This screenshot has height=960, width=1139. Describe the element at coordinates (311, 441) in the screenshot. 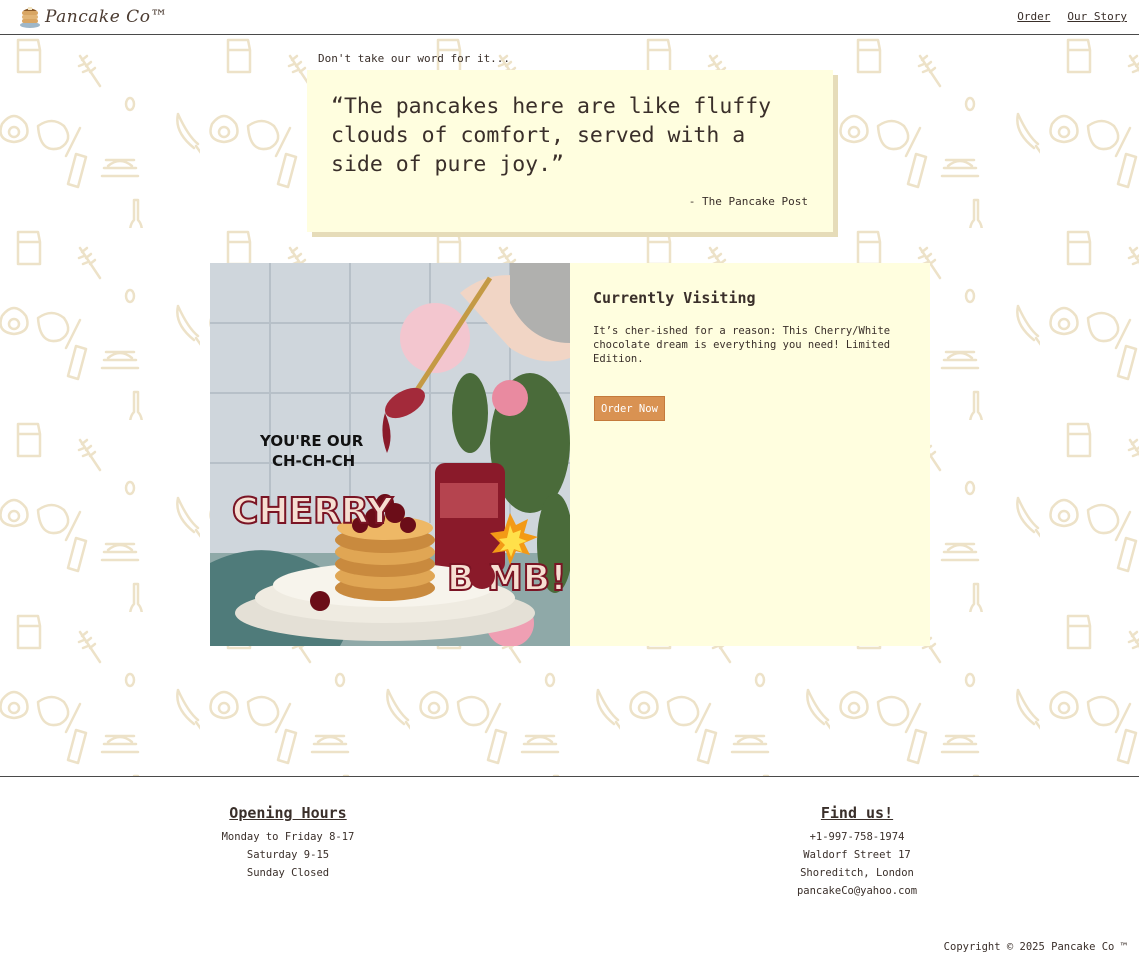

I see `sticker-text-line1: YOU'RE OUR` at that location.